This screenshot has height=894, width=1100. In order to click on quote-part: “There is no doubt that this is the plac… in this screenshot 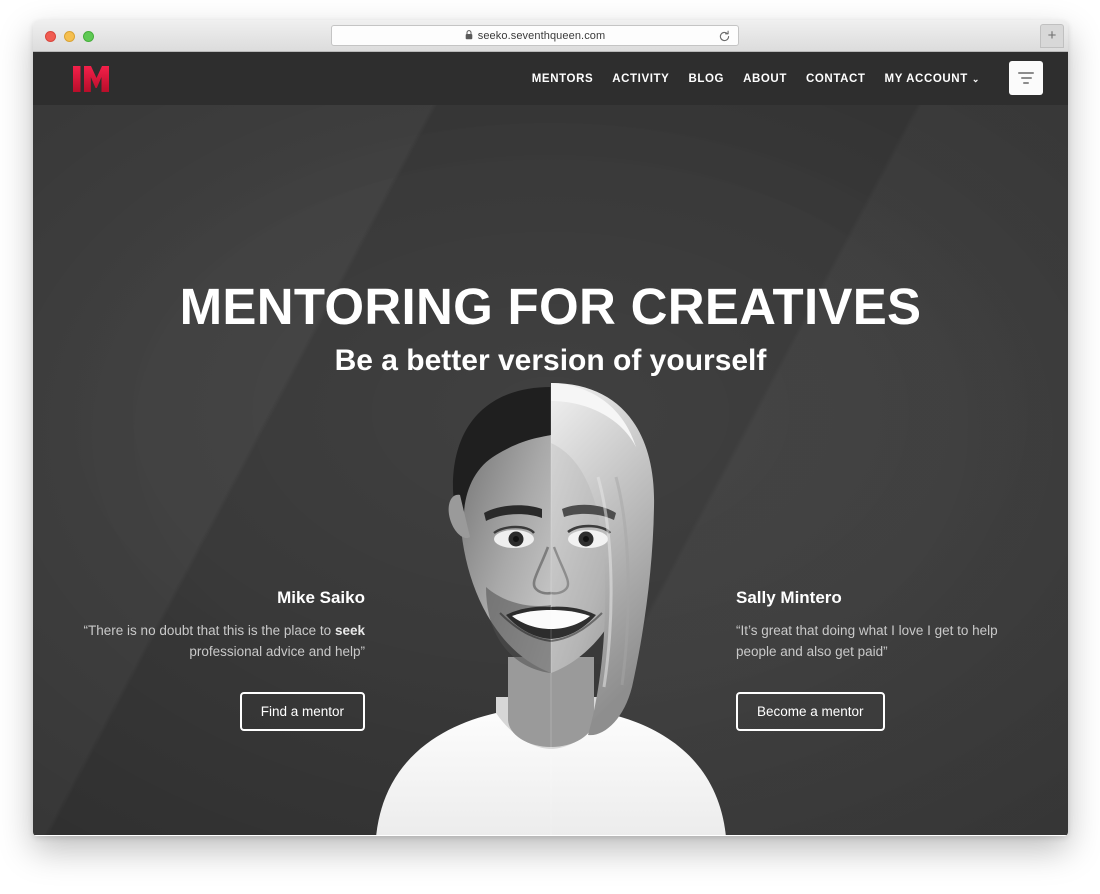, I will do `click(209, 630)`.